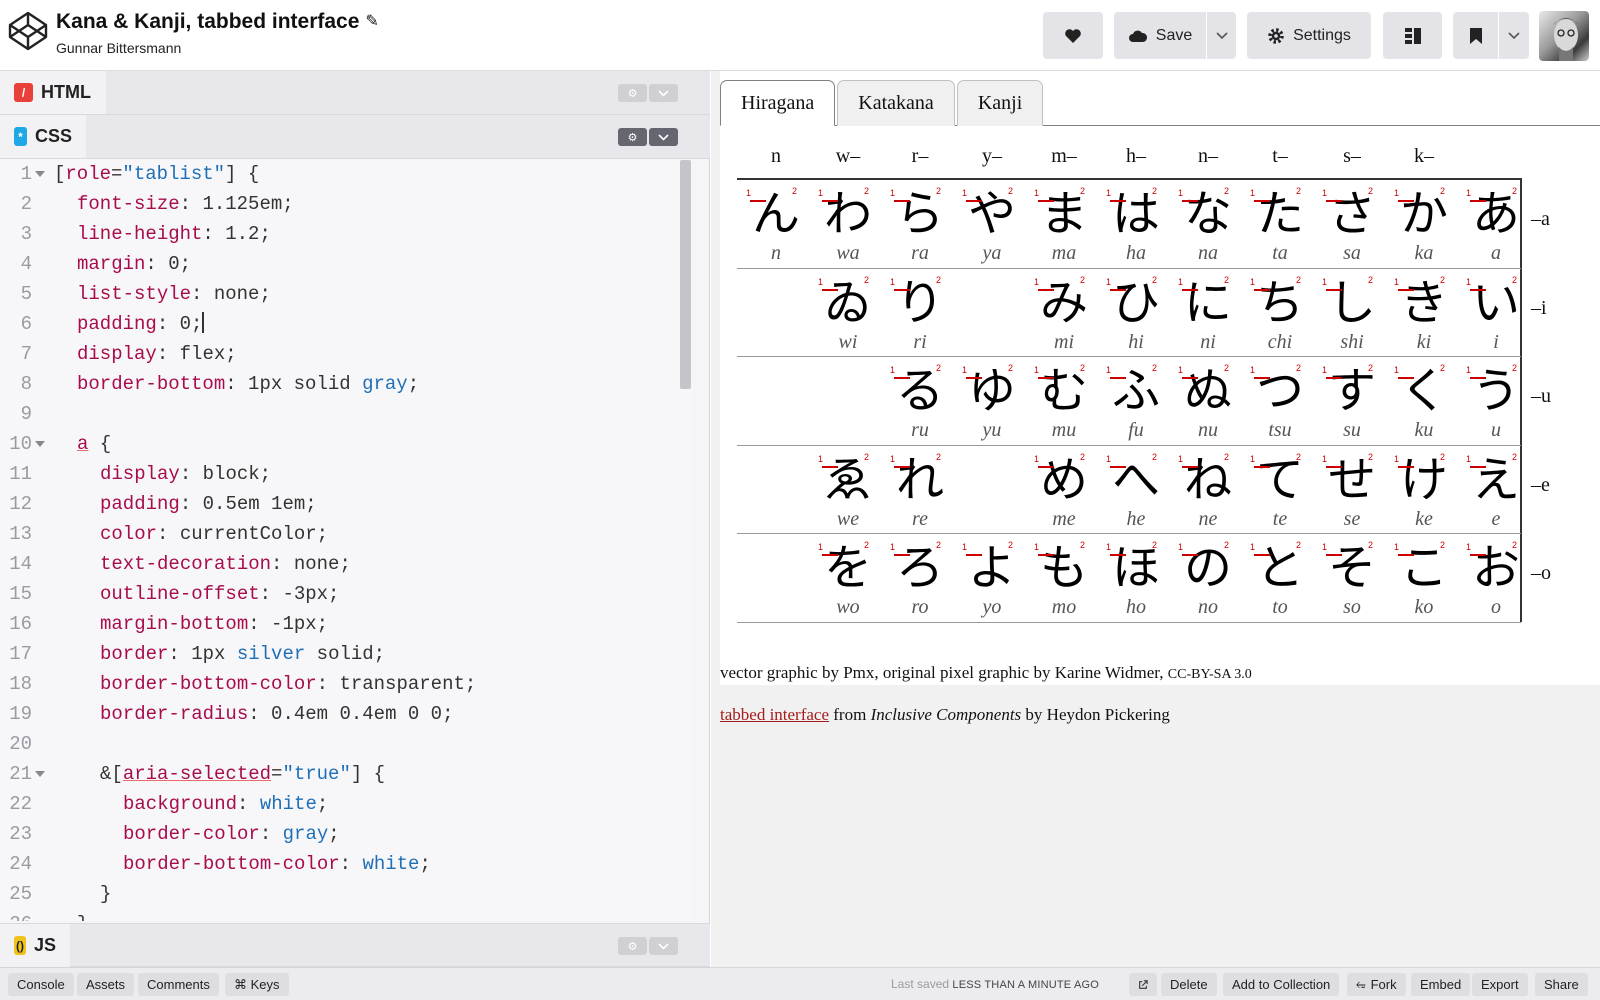  I want to click on column-heading: w–, so click(848, 156).